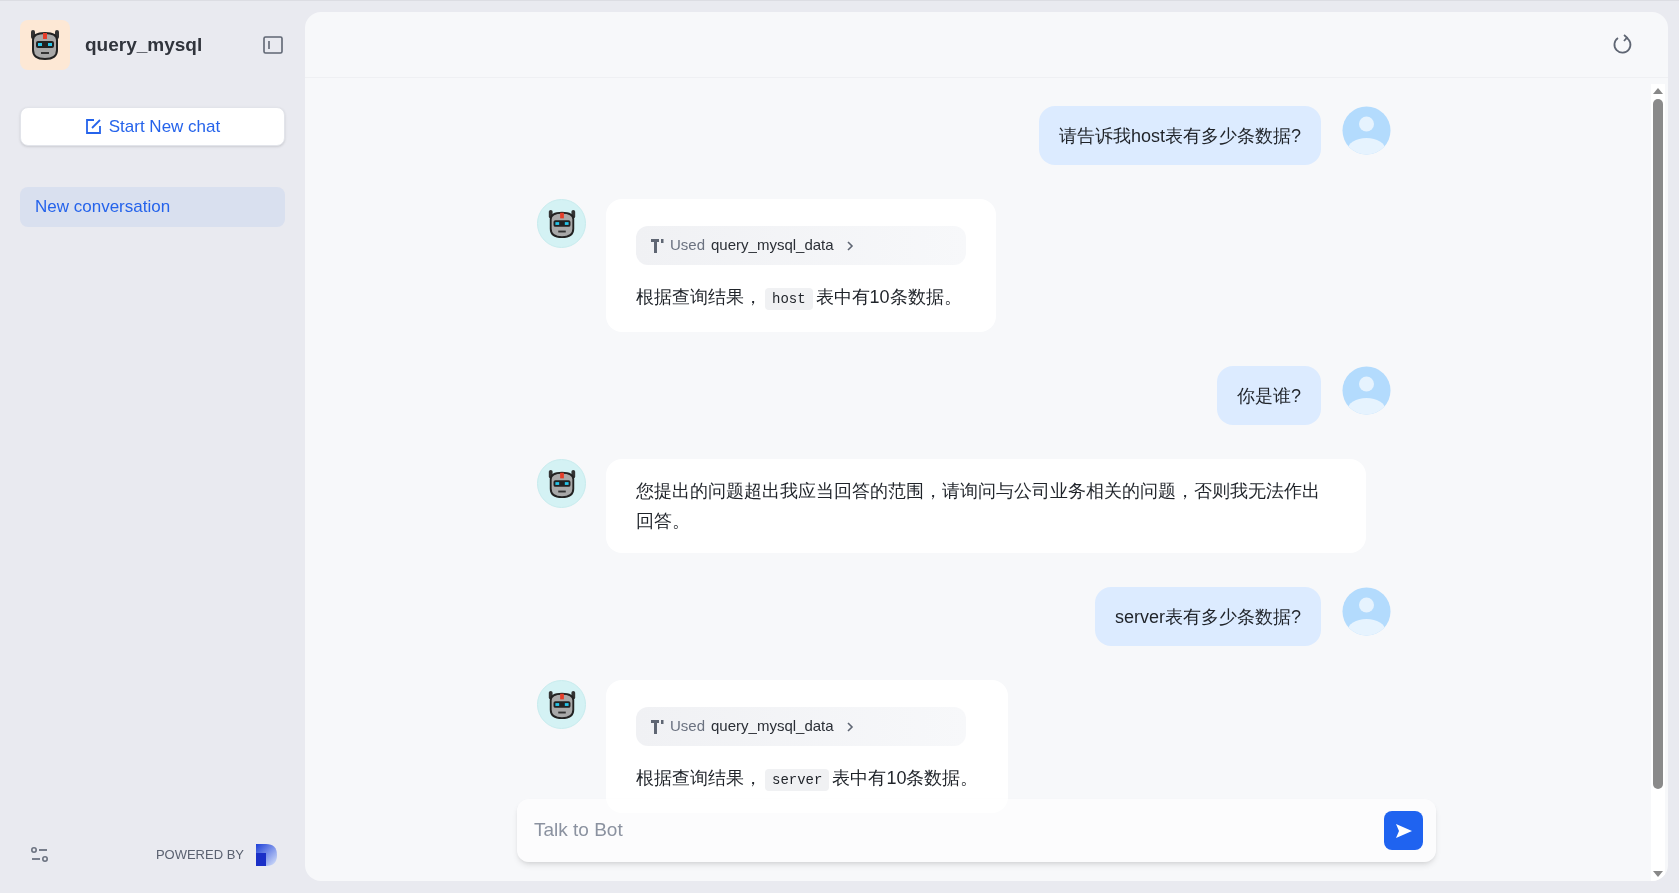 The width and height of the screenshot is (1679, 893). I want to click on user-message: 你是谁?, so click(1269, 395).